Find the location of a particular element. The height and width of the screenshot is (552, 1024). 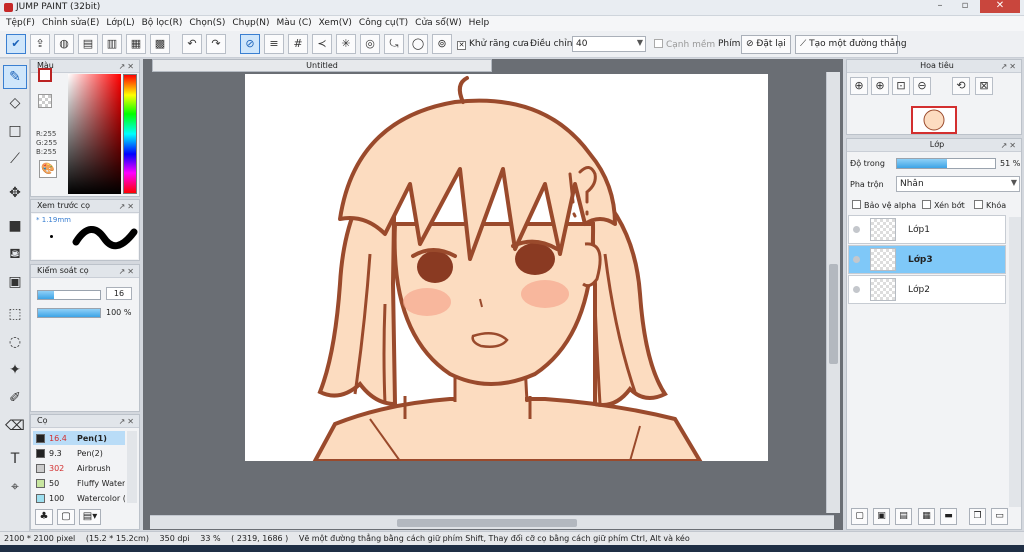

grid-layout-icon: ▩ is located at coordinates (160, 44).